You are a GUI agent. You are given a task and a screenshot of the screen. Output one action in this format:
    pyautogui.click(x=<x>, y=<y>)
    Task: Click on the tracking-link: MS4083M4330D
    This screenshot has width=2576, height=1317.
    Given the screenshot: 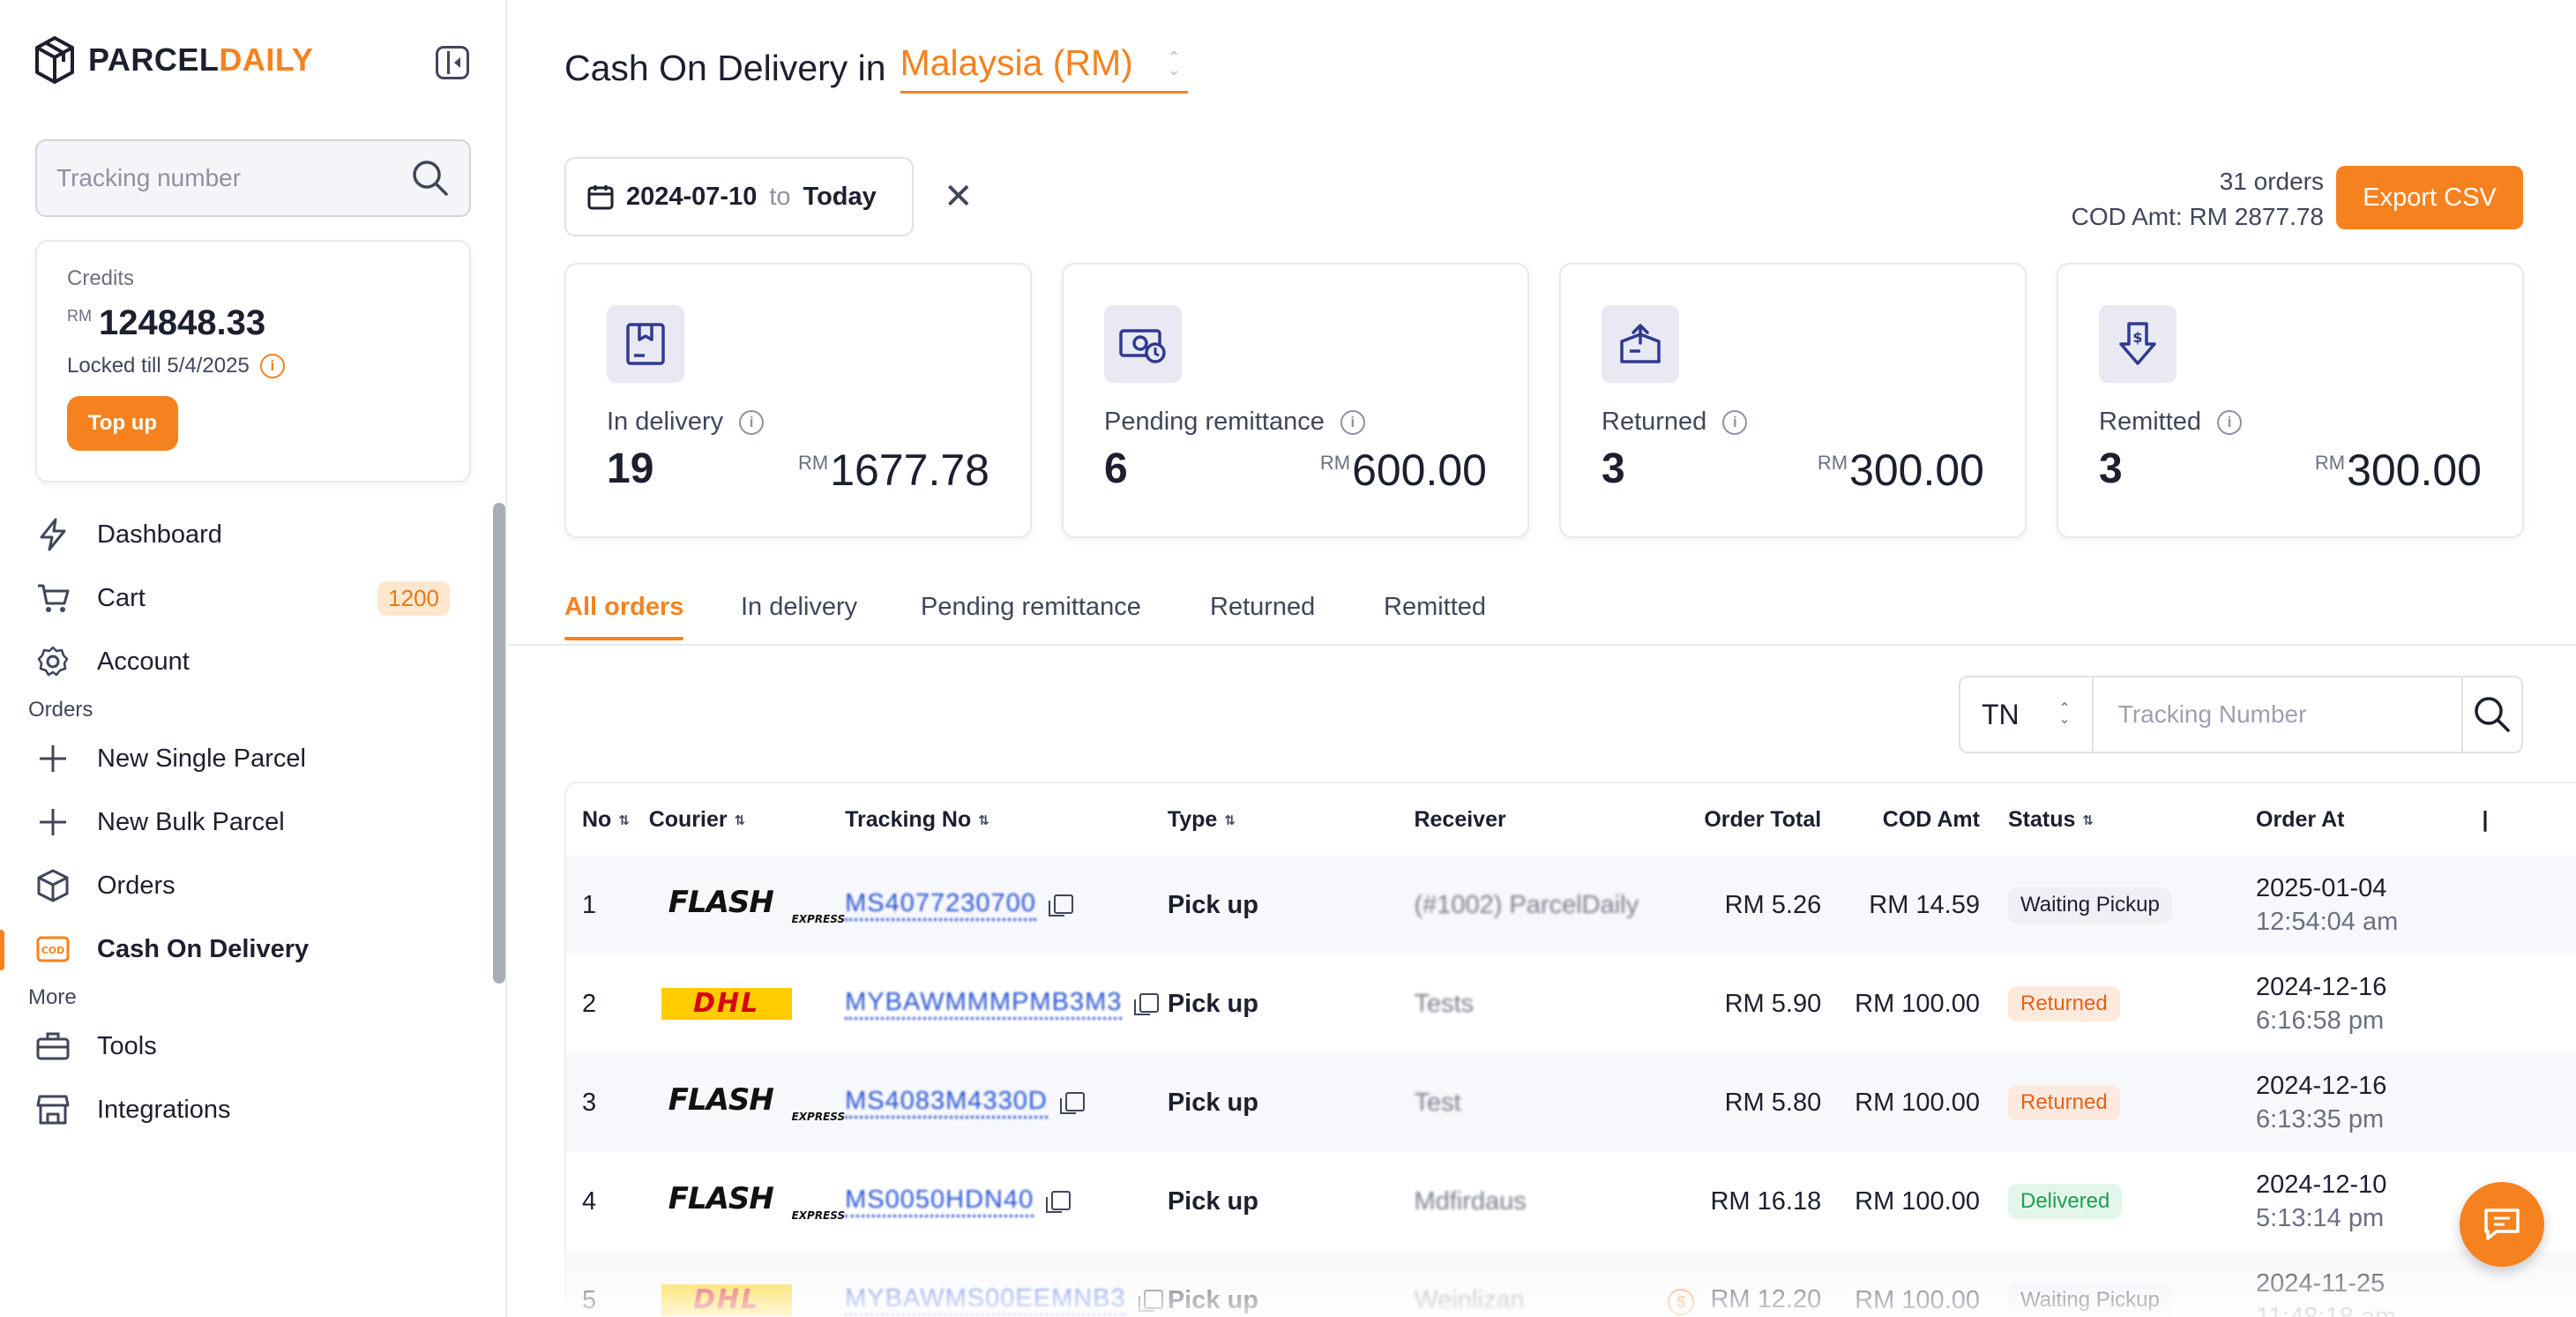 What is the action you would take?
    pyautogui.click(x=946, y=1103)
    